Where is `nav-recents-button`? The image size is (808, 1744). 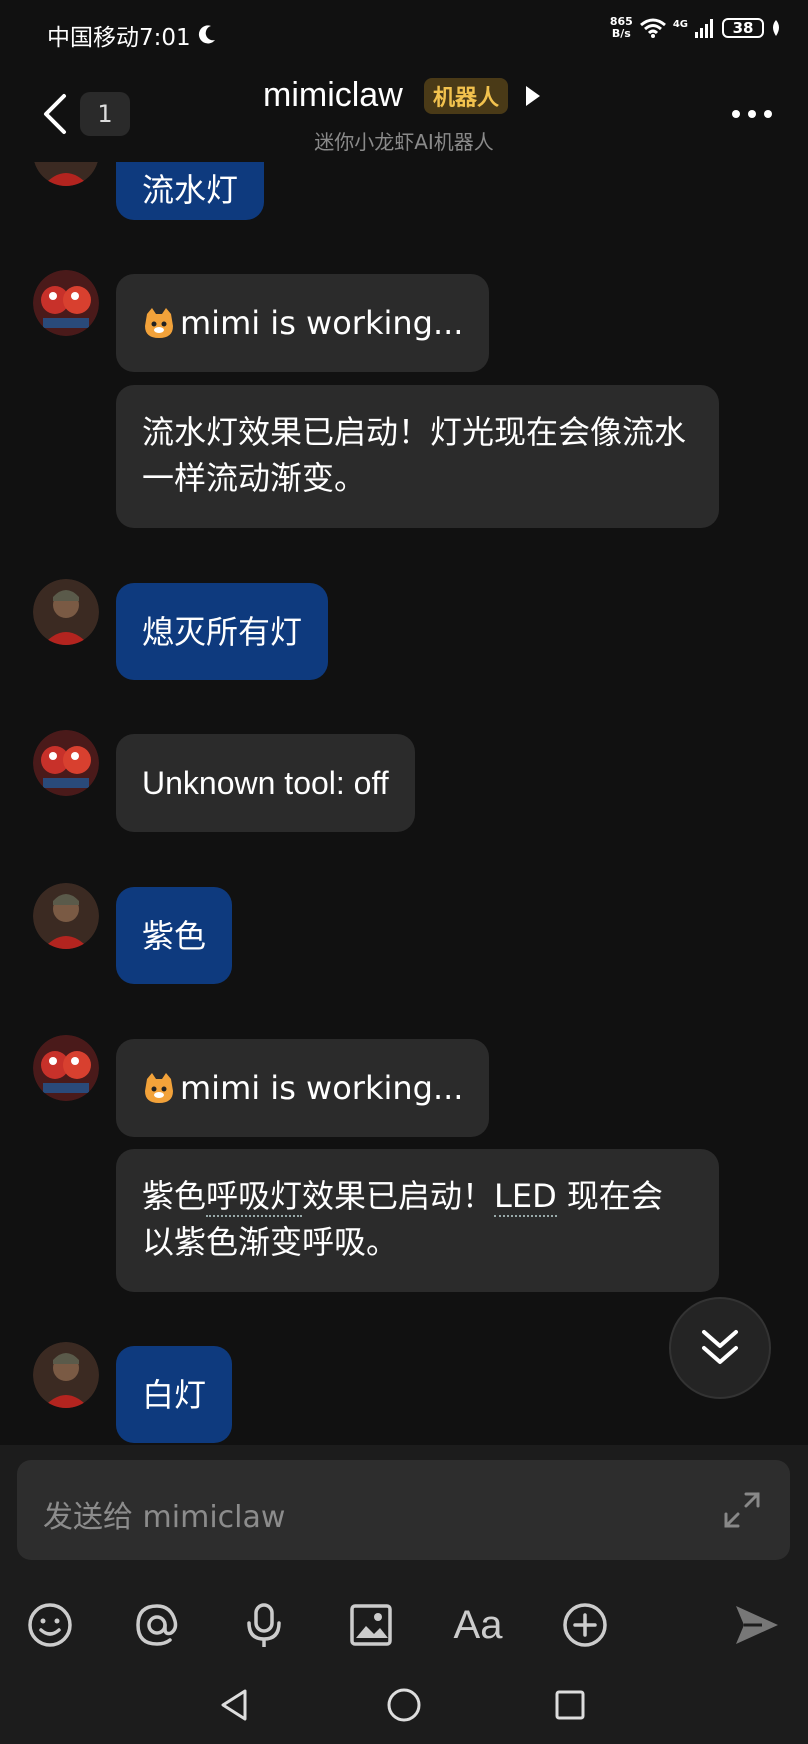 nav-recents-button is located at coordinates (570, 1705).